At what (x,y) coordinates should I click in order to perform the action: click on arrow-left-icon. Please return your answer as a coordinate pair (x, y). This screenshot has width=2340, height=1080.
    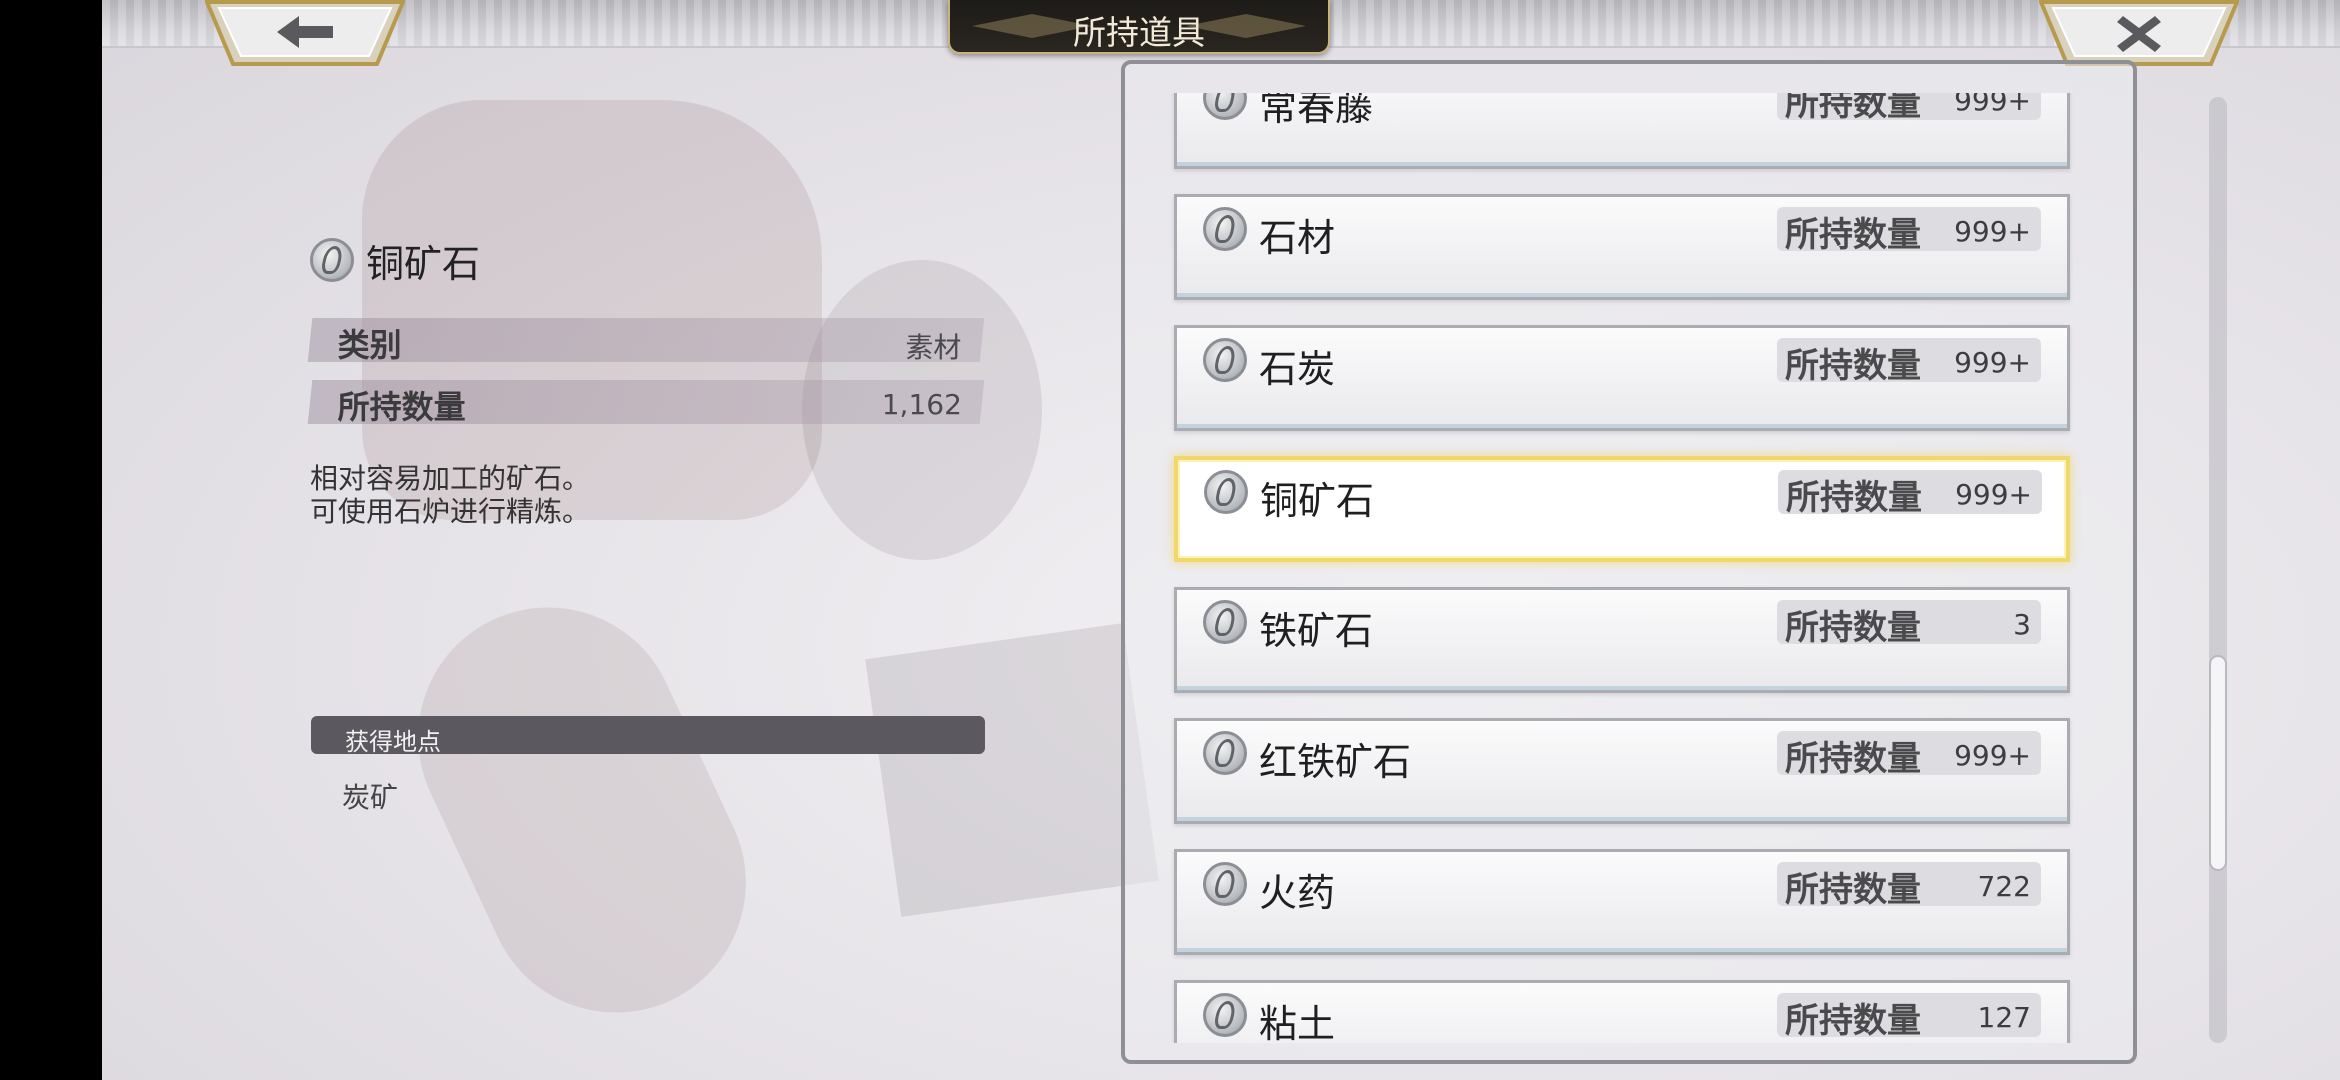
    Looking at the image, I should click on (305, 32).